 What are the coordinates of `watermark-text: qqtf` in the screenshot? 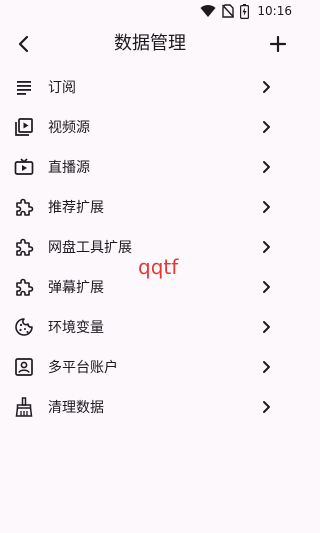 It's located at (158, 267).